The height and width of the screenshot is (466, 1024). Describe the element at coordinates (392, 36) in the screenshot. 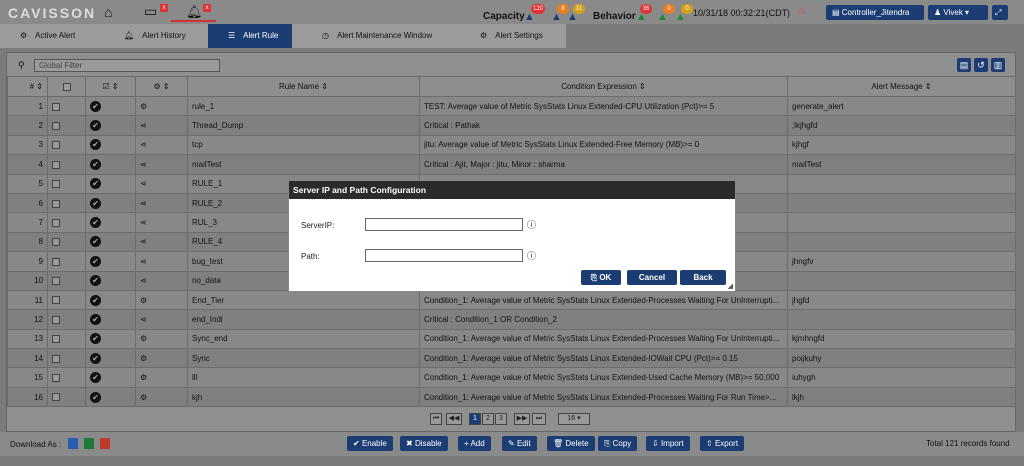

I see `tab-alert-maintenance-window: ◷ Alert Maintenance Window` at that location.